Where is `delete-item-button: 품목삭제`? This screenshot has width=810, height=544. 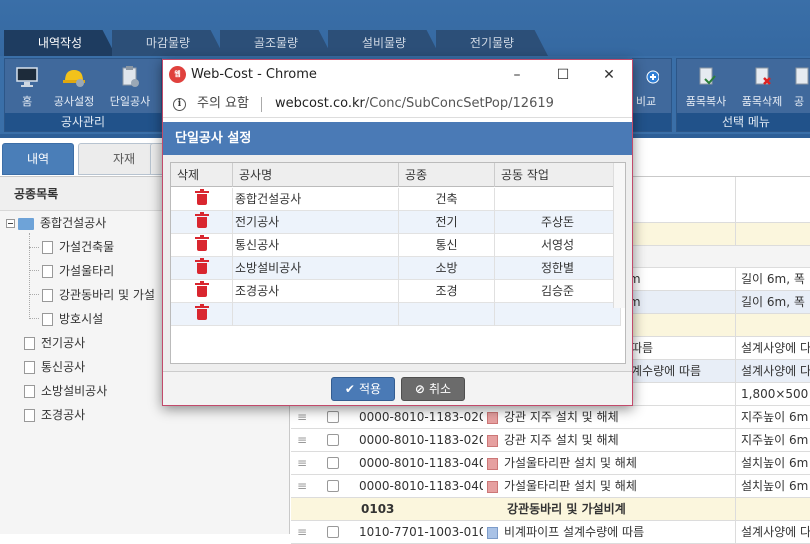
delete-item-button: 품목삭제 is located at coordinates (762, 88).